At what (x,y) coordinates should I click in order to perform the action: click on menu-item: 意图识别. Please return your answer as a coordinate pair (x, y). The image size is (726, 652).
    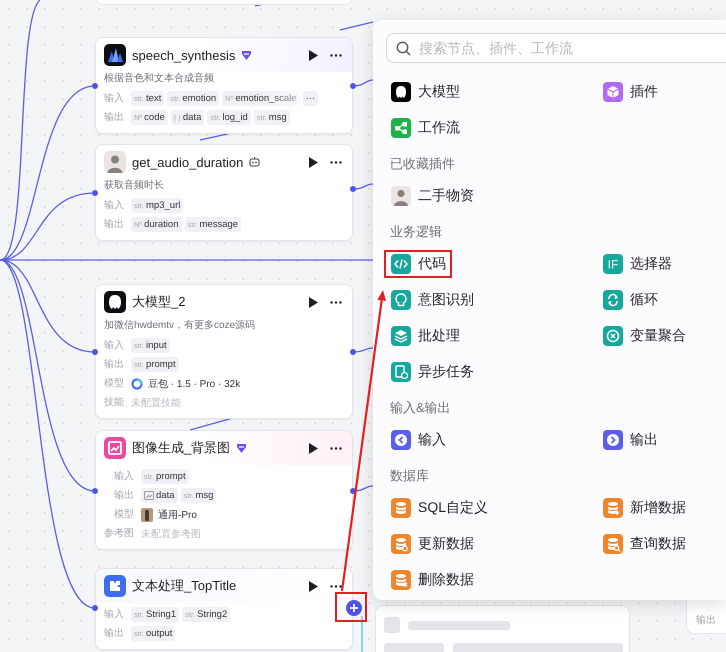
    Looking at the image, I should click on (432, 300).